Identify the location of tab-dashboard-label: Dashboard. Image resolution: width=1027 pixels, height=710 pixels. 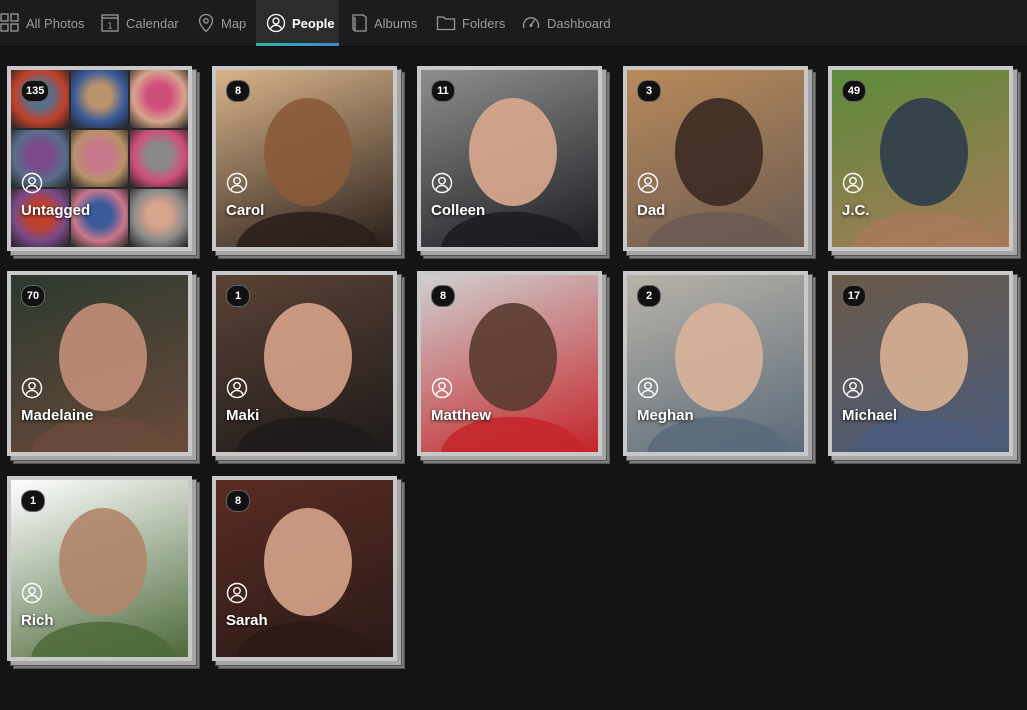
(579, 23).